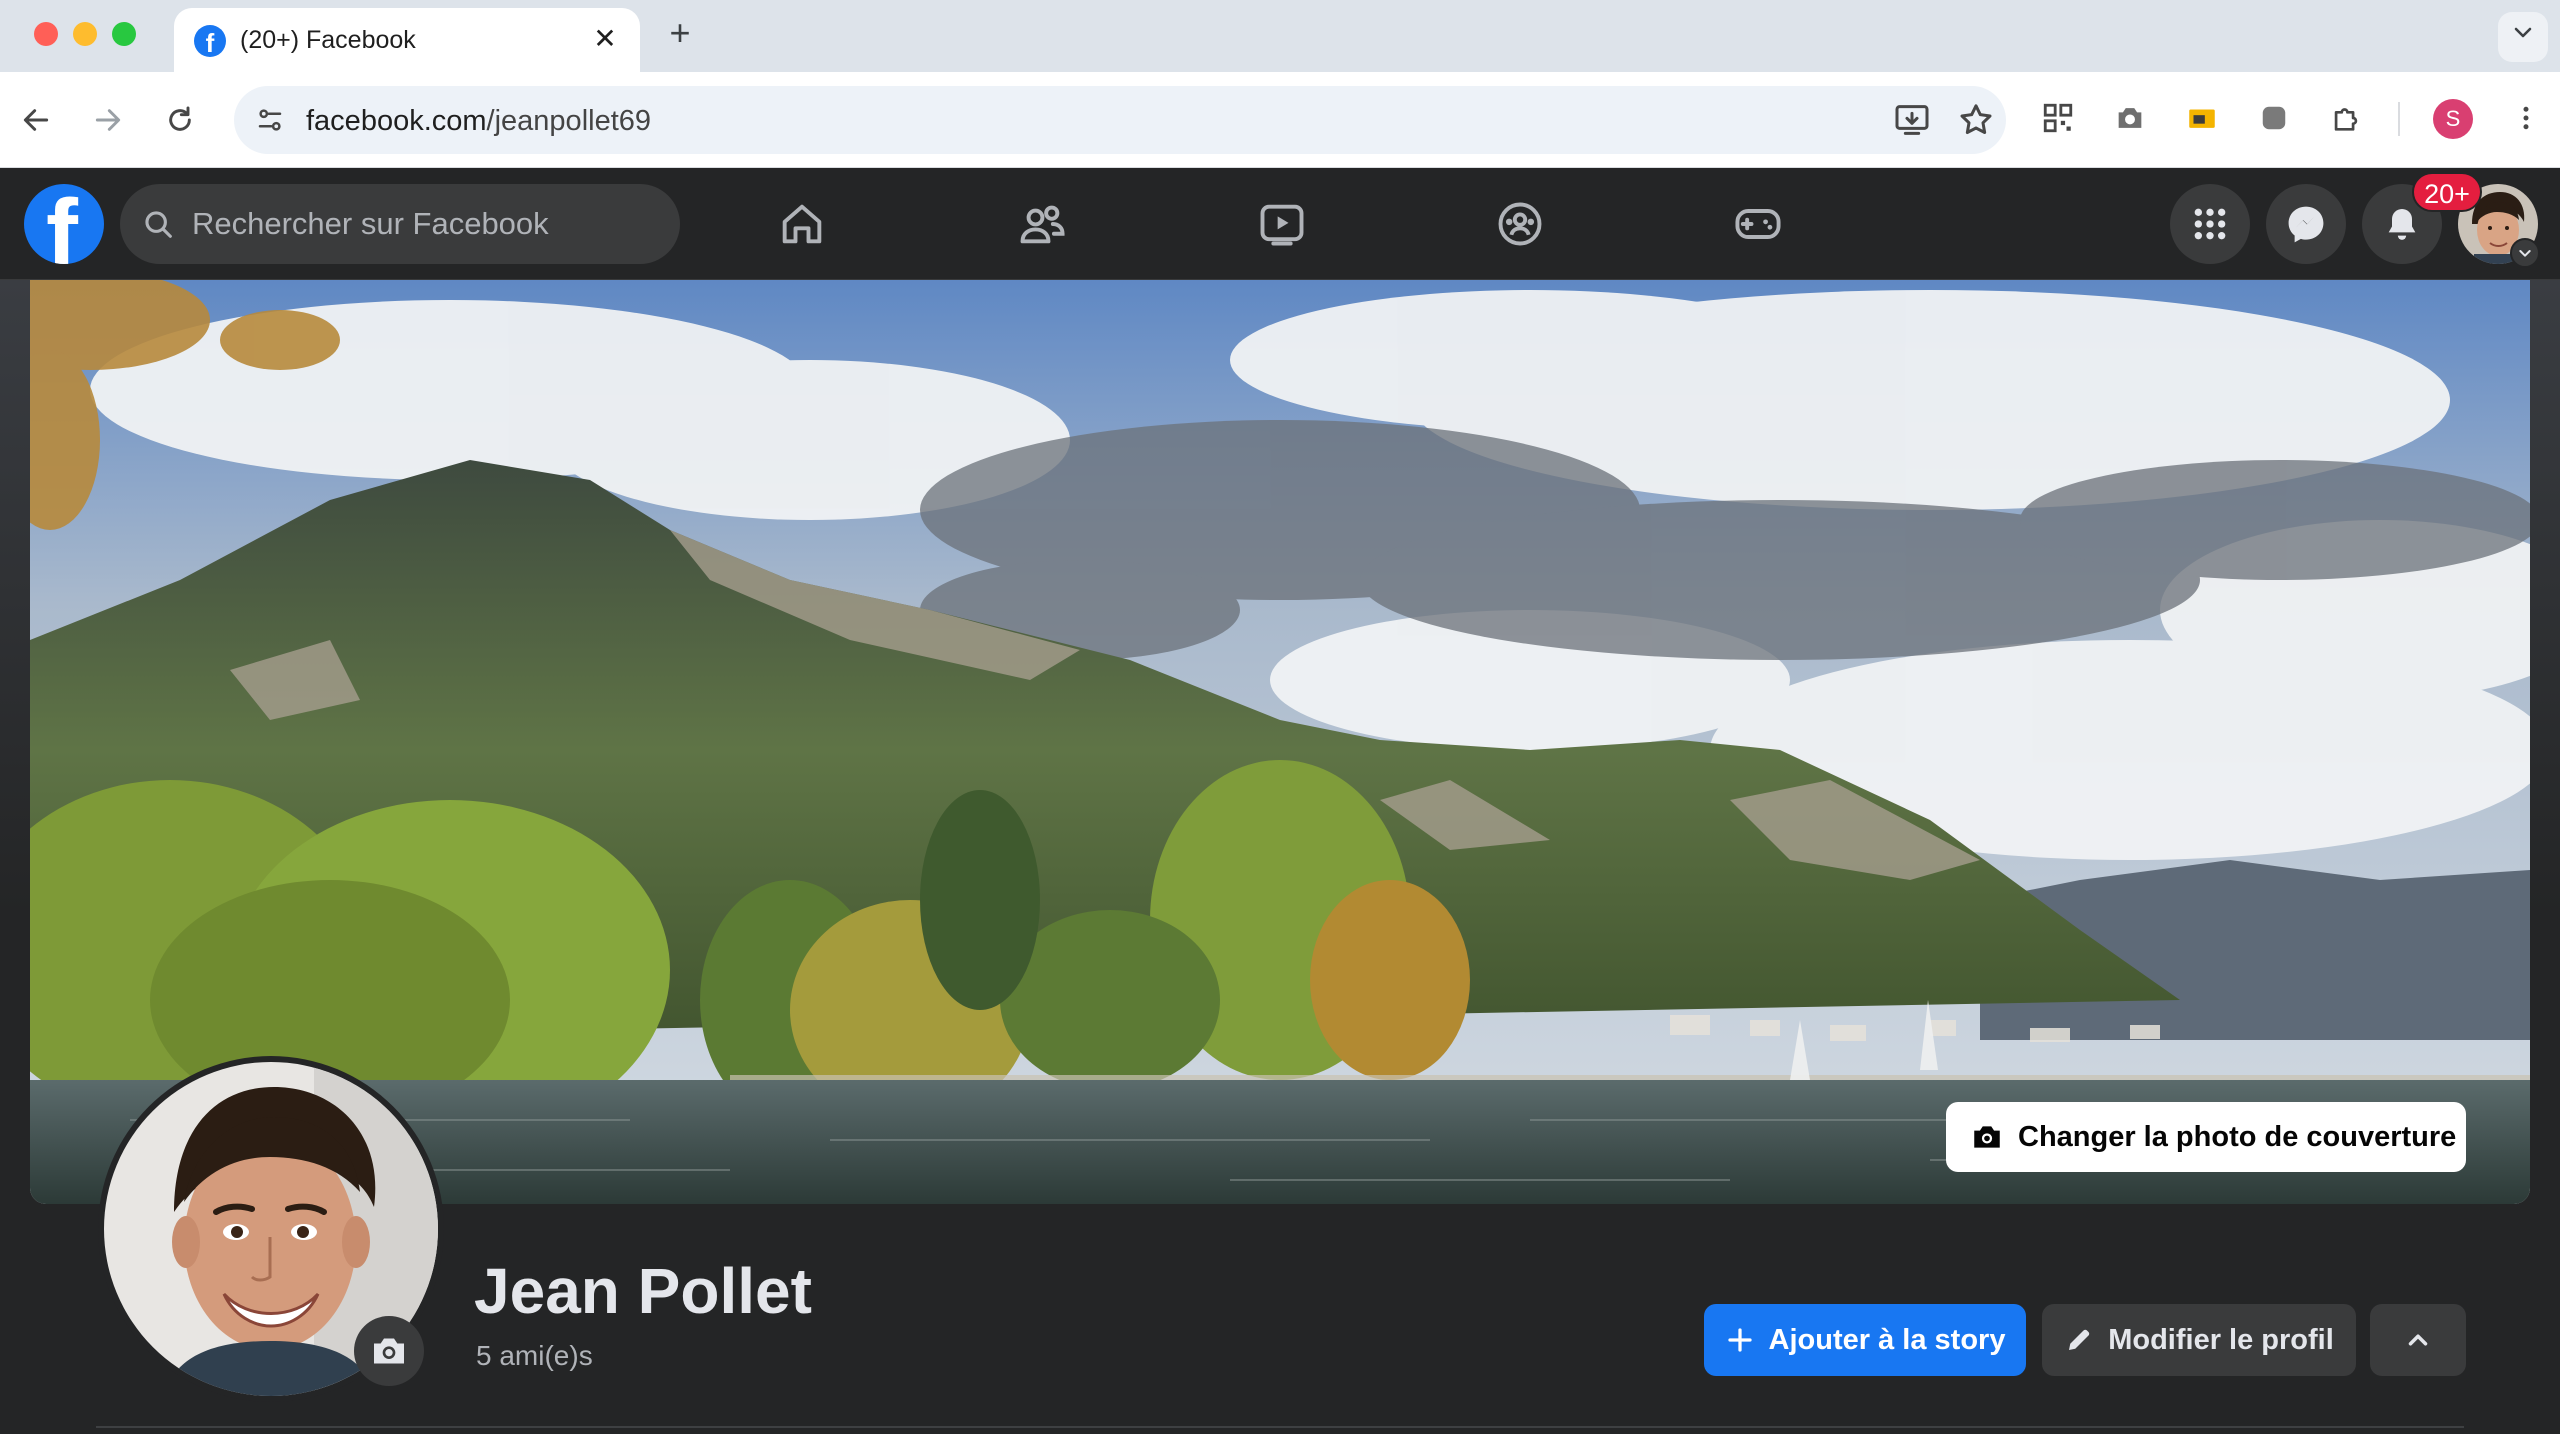 This screenshot has height=1434, width=2560. I want to click on qr-code-icon, so click(2058, 118).